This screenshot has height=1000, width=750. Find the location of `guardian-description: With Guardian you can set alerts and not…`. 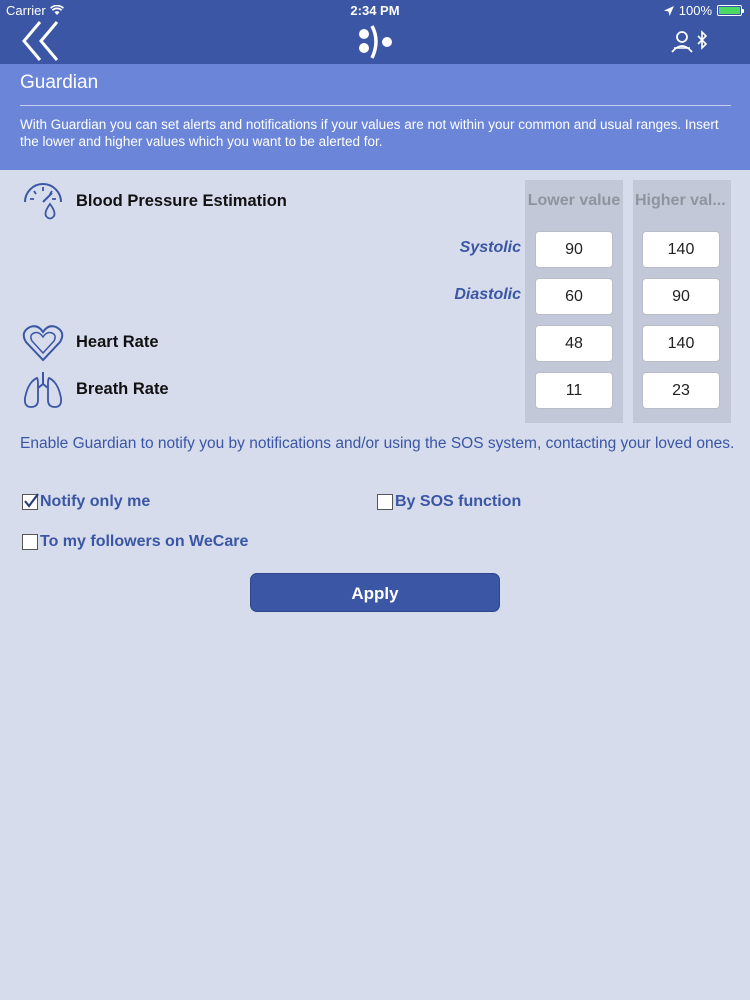

guardian-description: With Guardian you can set alerts and not… is located at coordinates (369, 133).